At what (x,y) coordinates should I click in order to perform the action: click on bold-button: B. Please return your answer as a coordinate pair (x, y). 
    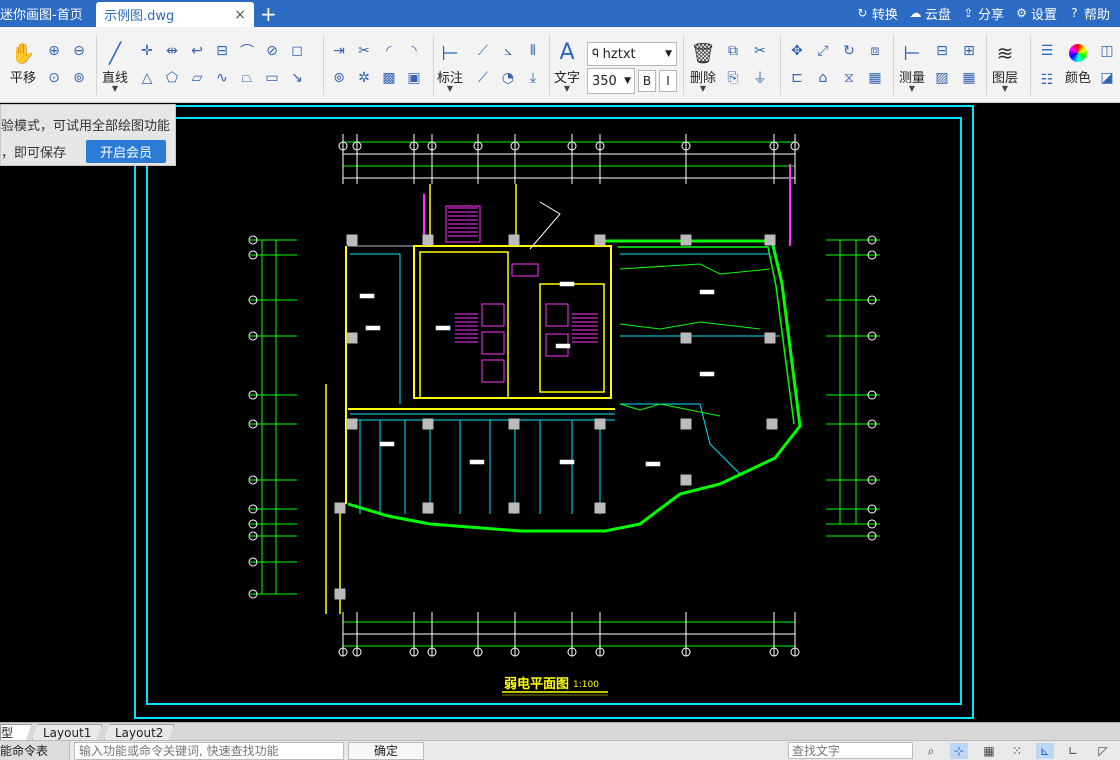
    Looking at the image, I should click on (647, 81).